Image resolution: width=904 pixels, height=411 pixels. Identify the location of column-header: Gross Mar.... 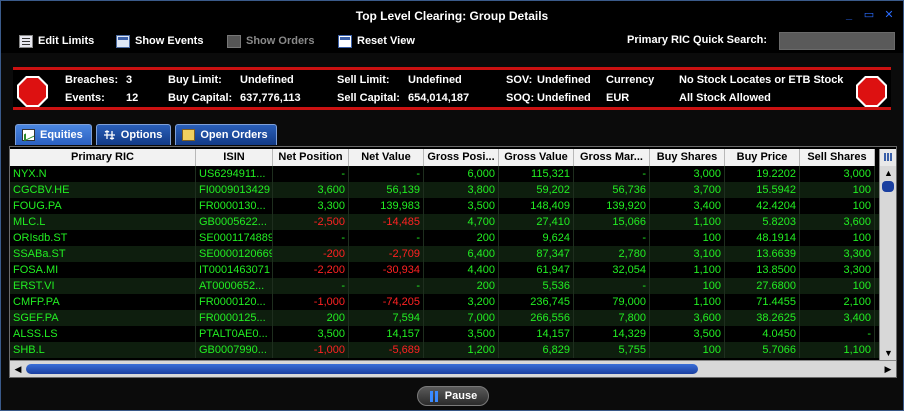
(612, 157).